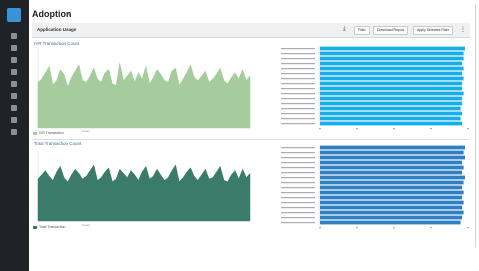 Image resolution: width=479 pixels, height=271 pixels. Describe the element at coordinates (14, 15) in the screenshot. I see `app-logo-icon` at that location.